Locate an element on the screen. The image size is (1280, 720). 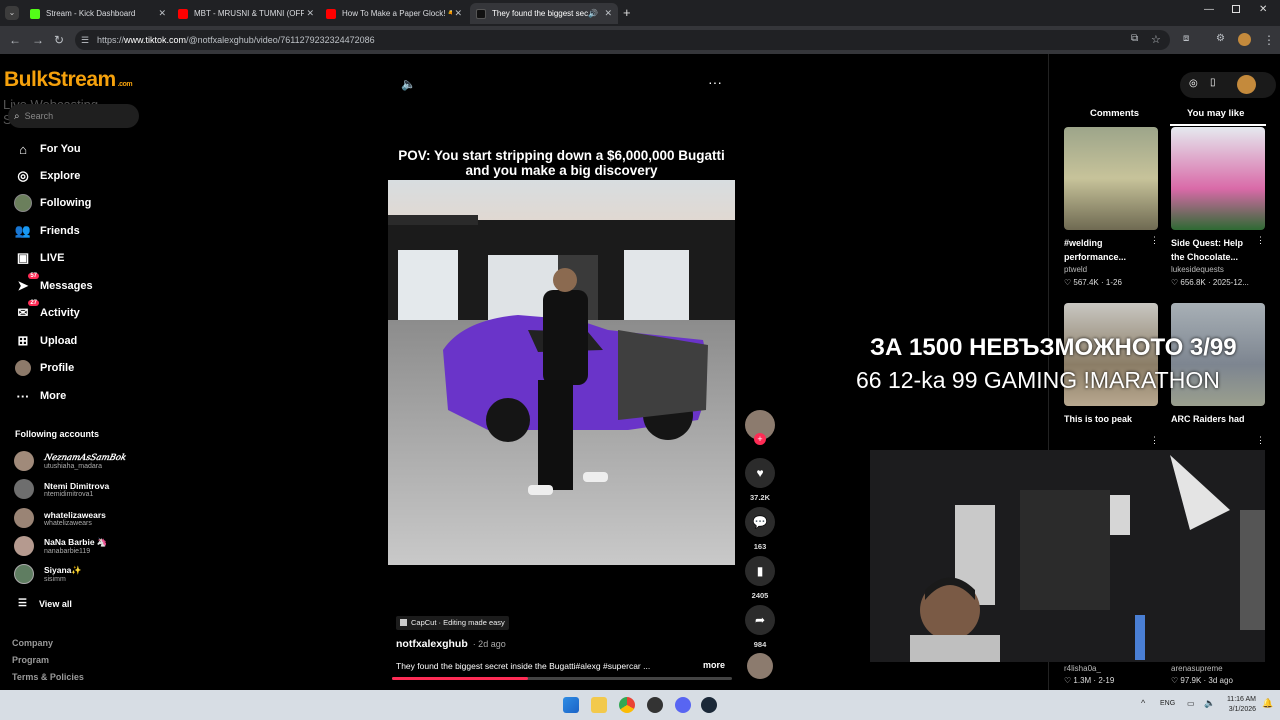
browser-tab: MBT - MRUSNI & TUMNI (OFFI ✕ is located at coordinates (246, 13).